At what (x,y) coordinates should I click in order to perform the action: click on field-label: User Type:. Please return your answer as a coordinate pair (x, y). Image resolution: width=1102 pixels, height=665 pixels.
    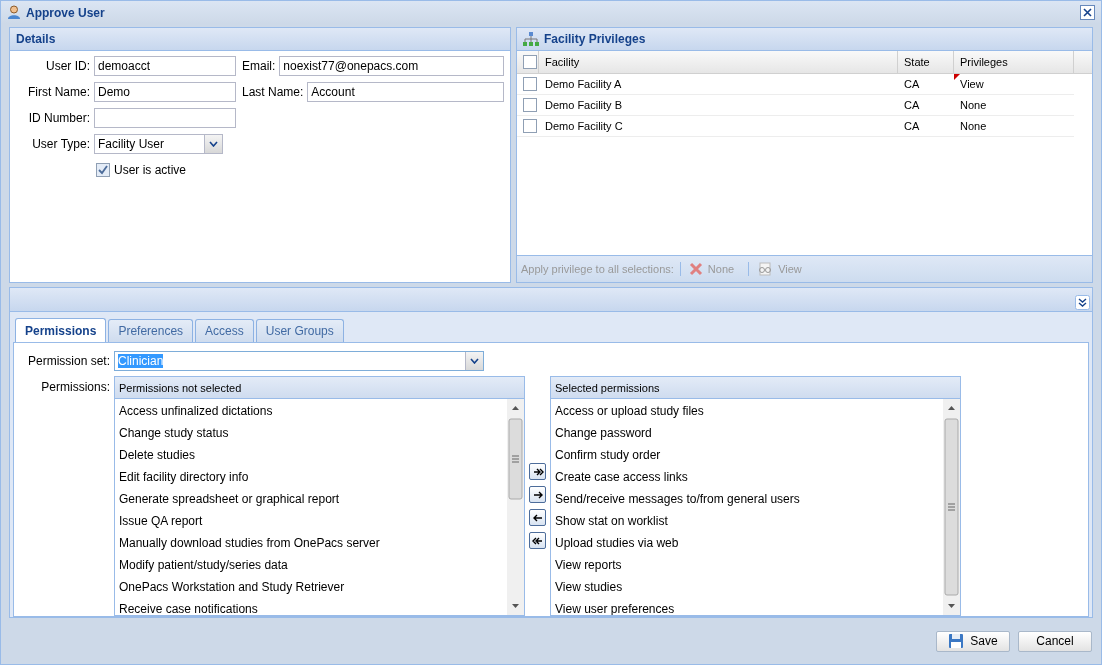
    Looking at the image, I should click on (60, 144).